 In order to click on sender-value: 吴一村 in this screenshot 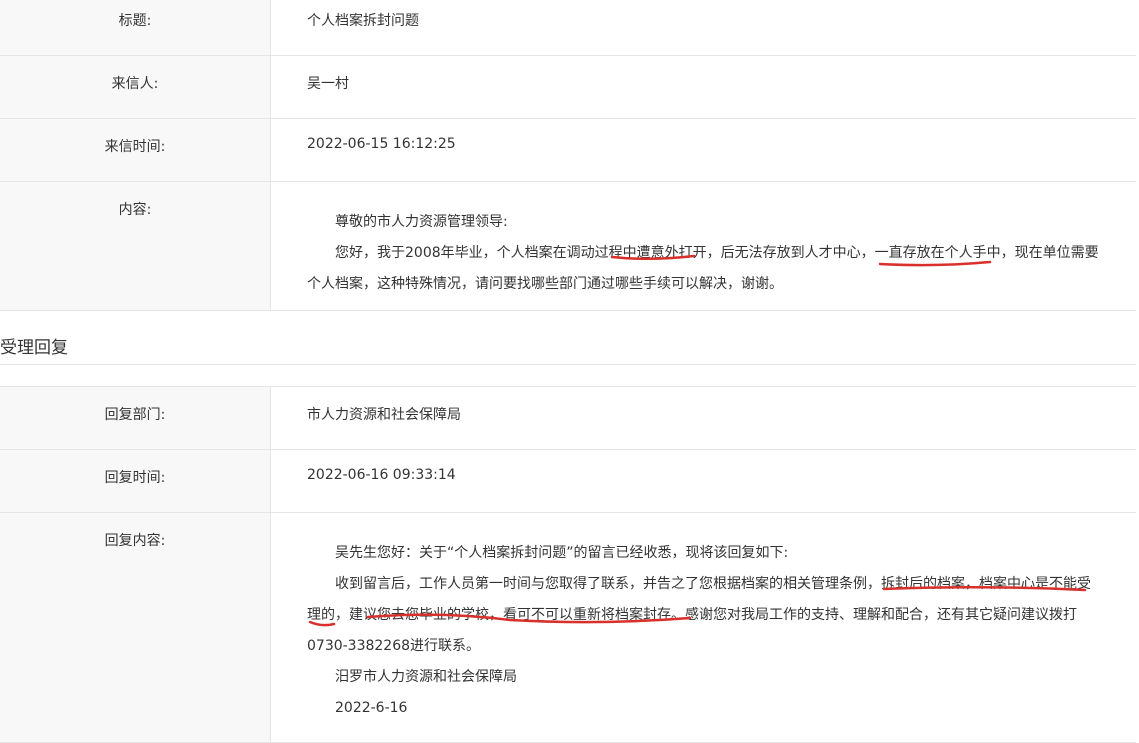, I will do `click(703, 87)`.